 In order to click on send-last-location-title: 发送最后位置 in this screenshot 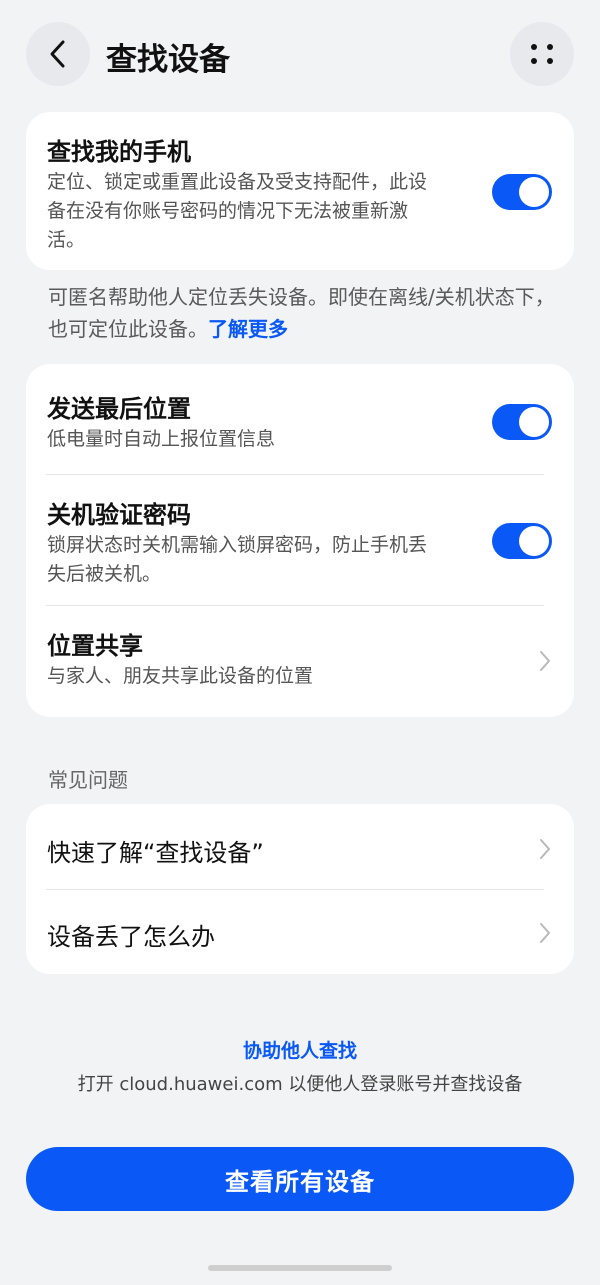, I will do `click(119, 409)`.